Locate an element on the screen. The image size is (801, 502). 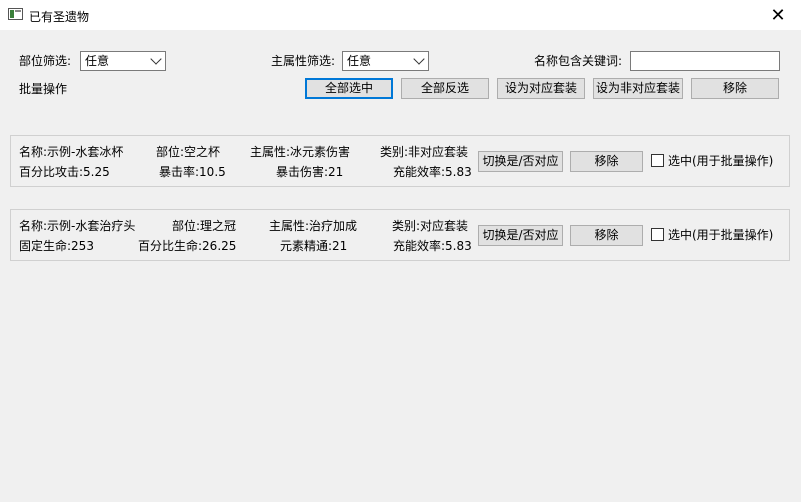
set-matching-set-button: 设为对应套装 is located at coordinates (541, 88).